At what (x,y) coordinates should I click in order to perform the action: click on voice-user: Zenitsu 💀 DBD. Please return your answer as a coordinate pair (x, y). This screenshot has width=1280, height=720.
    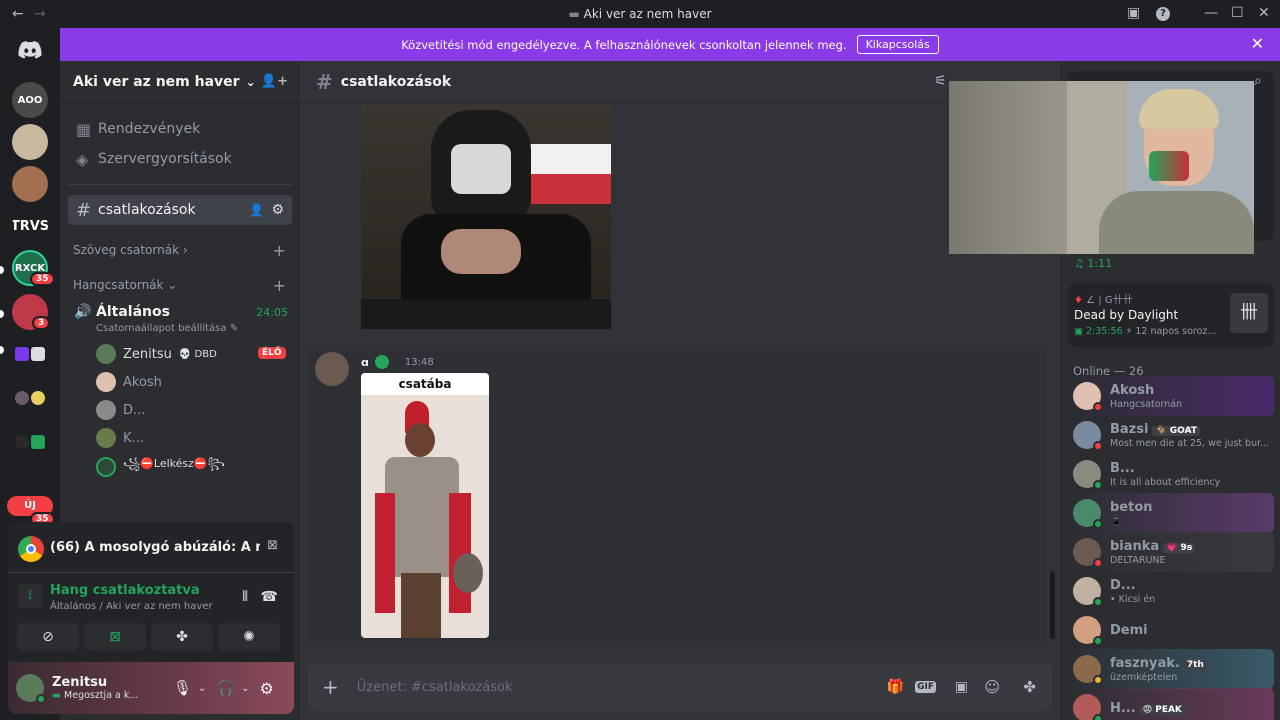
    Looking at the image, I should click on (156, 354).